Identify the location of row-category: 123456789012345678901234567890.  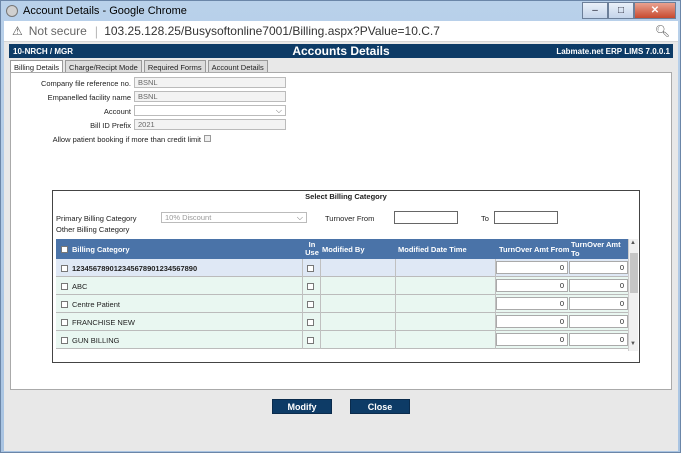
(135, 268).